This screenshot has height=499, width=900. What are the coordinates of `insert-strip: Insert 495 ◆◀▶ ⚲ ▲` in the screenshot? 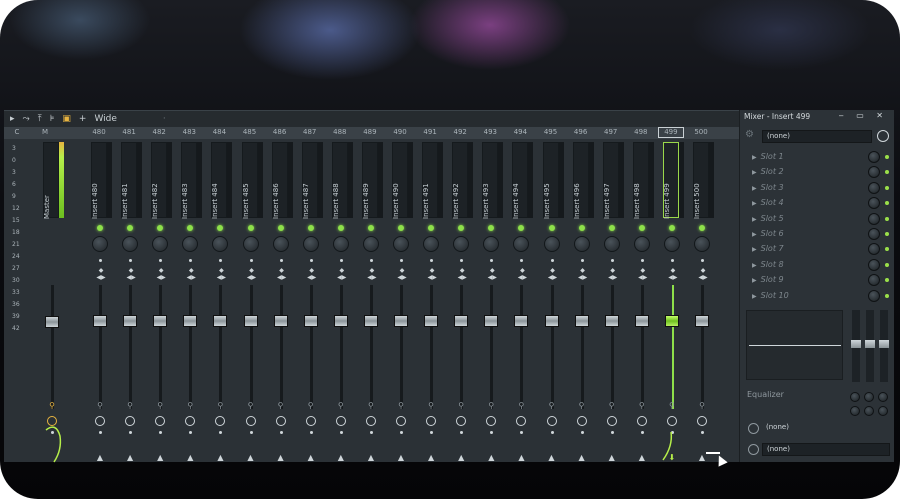 It's located at (552, 301).